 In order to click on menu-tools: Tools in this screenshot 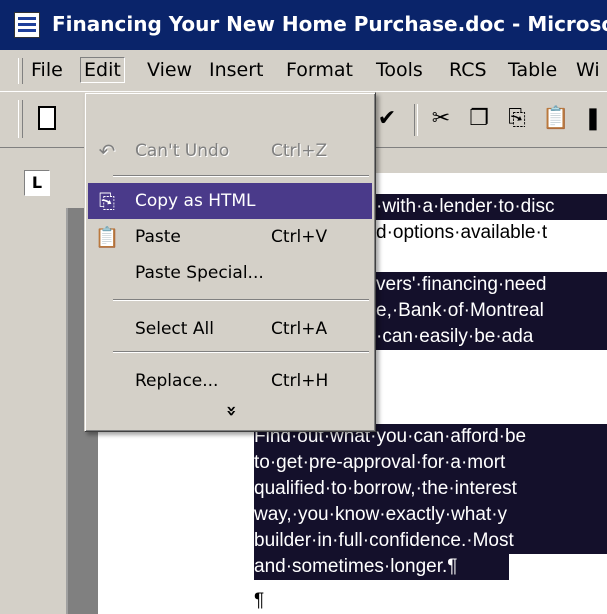, I will do `click(399, 70)`.